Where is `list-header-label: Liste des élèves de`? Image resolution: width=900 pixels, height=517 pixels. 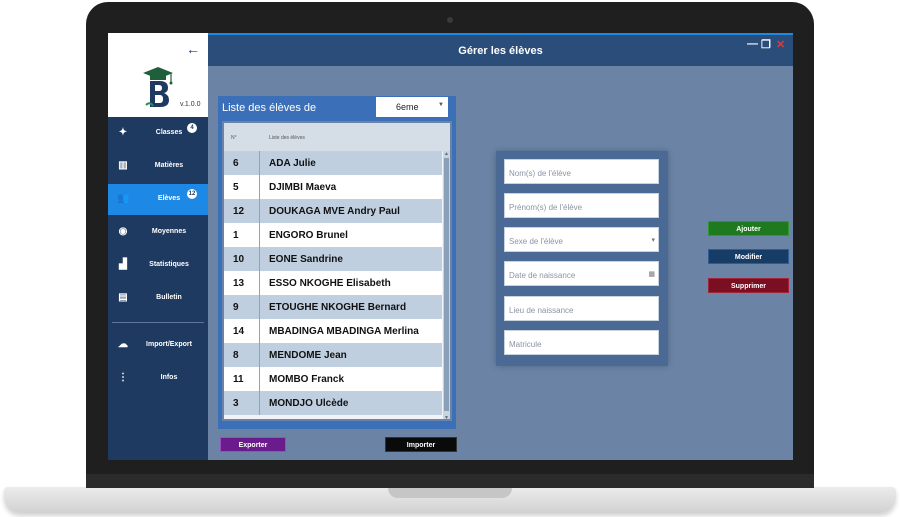
list-header-label: Liste des élèves de is located at coordinates (269, 108).